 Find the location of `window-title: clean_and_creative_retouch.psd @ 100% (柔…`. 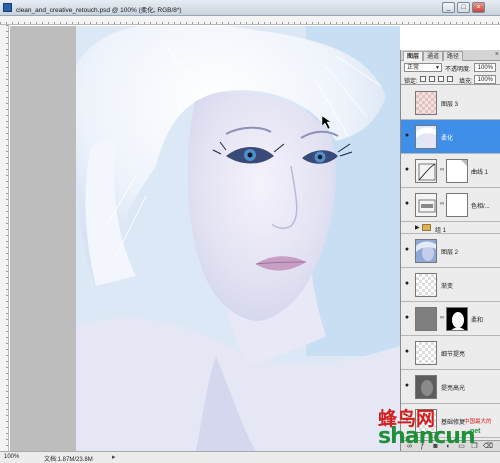

window-title: clean_and_creative_retouch.psd @ 100% (柔… is located at coordinates (99, 10).